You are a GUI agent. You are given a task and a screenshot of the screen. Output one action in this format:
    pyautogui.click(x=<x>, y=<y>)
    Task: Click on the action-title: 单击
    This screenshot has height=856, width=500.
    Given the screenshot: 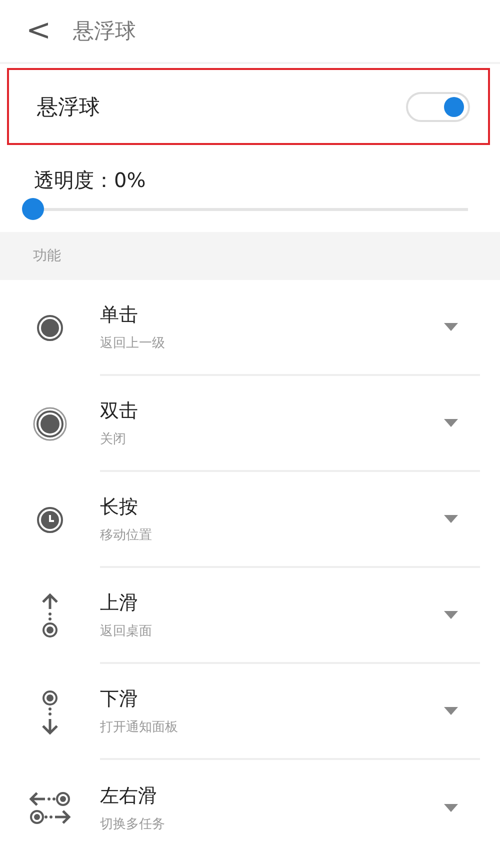 What is the action you would take?
    pyautogui.click(x=119, y=315)
    